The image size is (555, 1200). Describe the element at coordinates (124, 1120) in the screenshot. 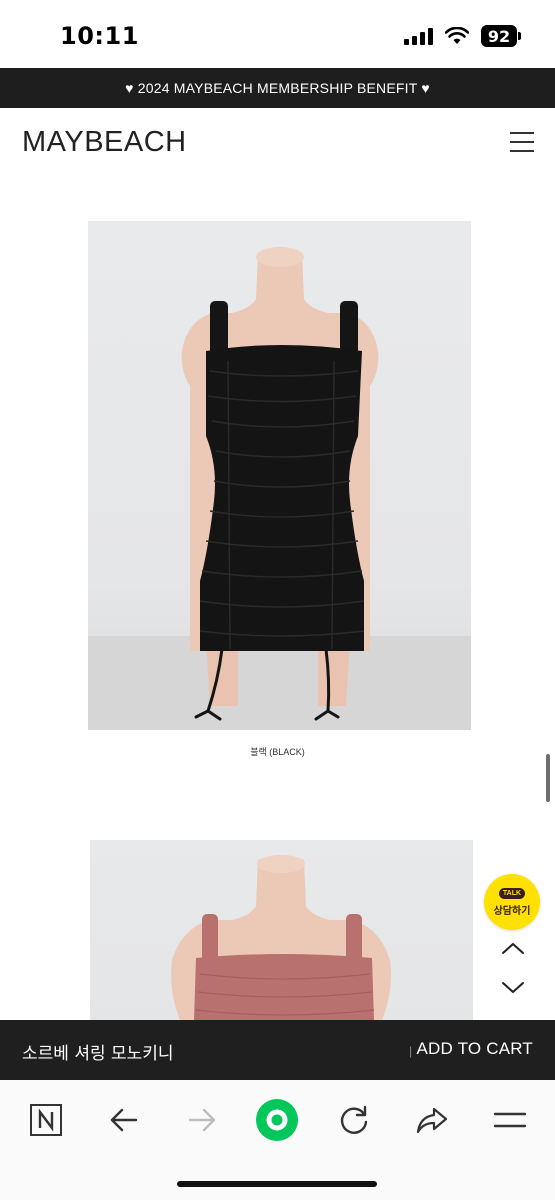

I see `back-arrow-icon` at that location.